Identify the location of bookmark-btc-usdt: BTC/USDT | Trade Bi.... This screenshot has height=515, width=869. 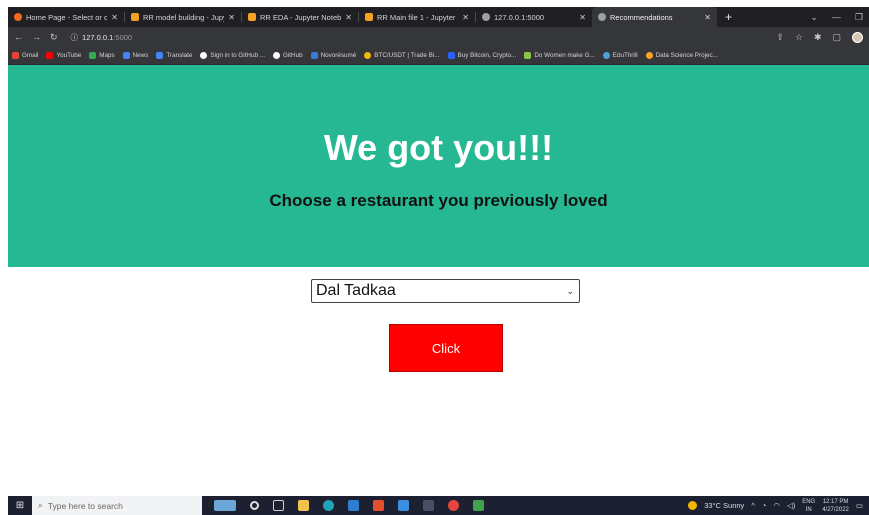
(402, 55).